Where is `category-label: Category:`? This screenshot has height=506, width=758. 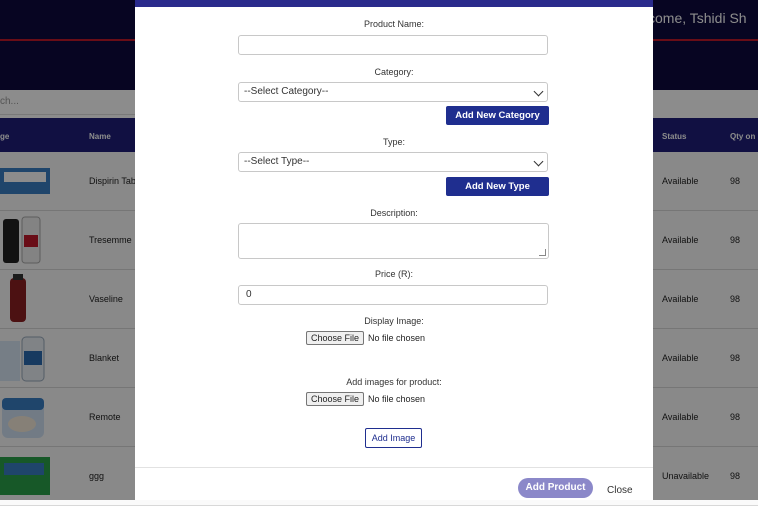
category-label: Category: is located at coordinates (394, 72).